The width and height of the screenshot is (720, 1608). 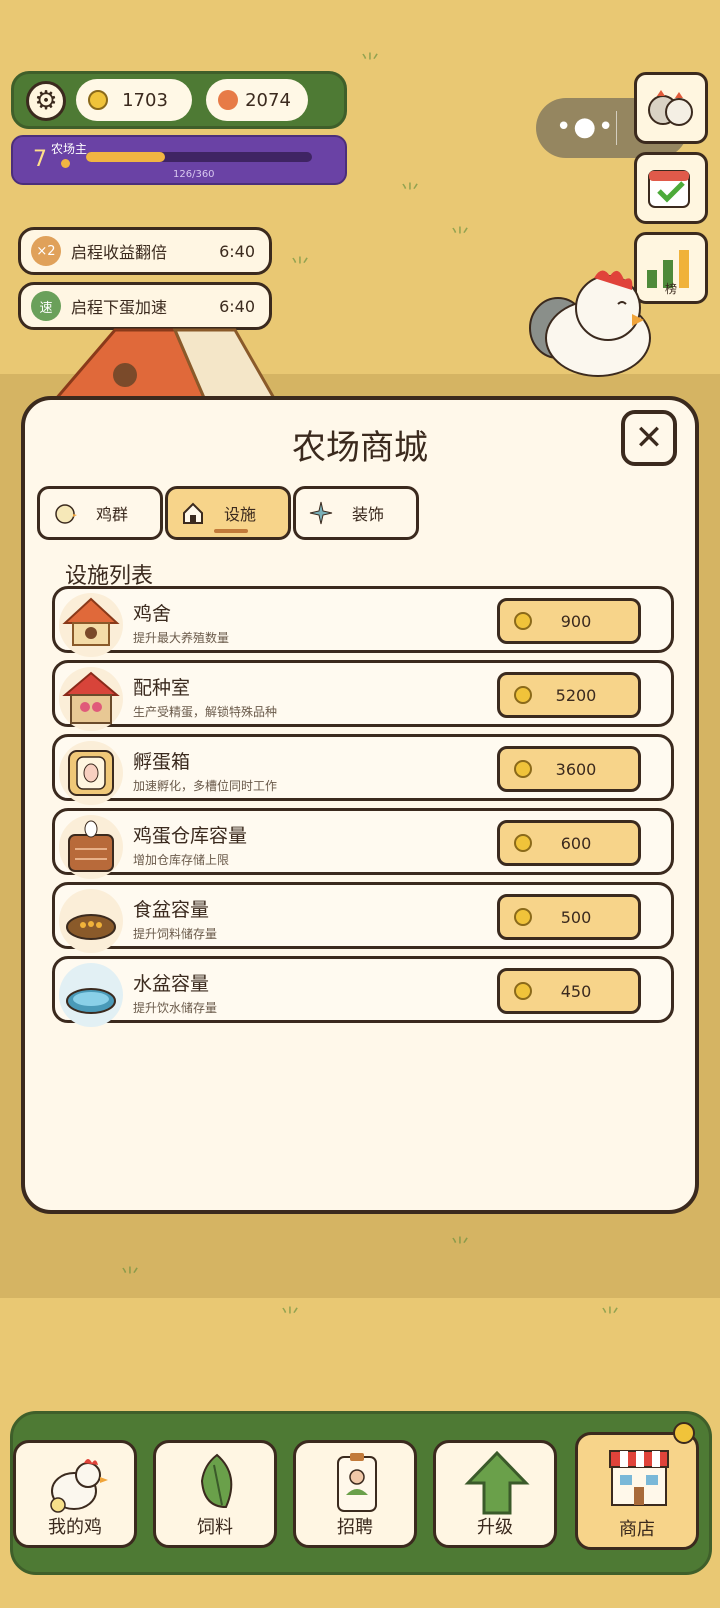 I want to click on house-icon, so click(x=193, y=513).